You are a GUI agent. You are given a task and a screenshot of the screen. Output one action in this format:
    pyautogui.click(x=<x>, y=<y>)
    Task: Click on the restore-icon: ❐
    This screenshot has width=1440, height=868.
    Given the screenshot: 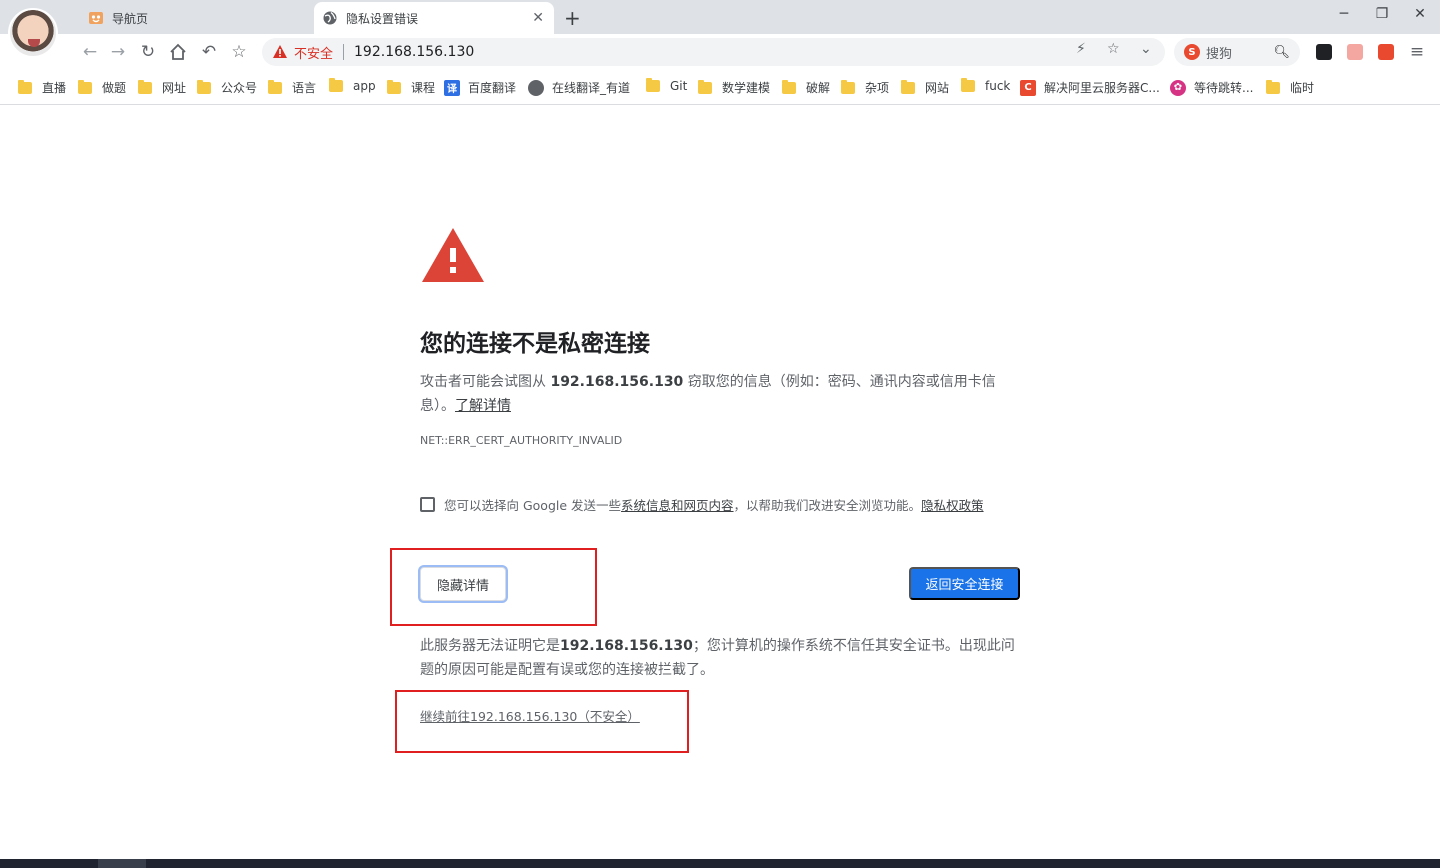 What is the action you would take?
    pyautogui.click(x=1382, y=14)
    